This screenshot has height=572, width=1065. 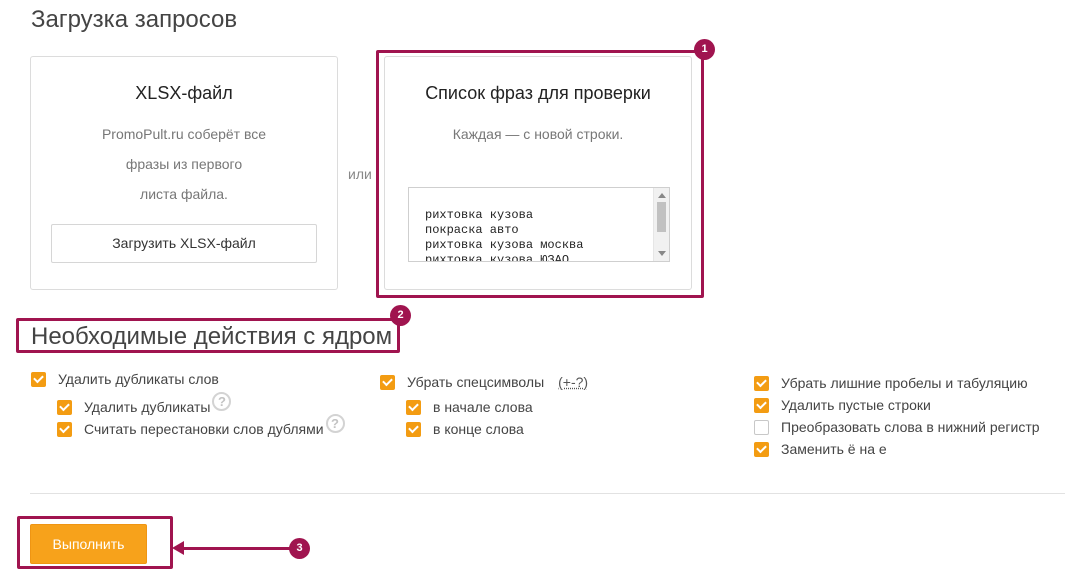 What do you see at coordinates (910, 427) in the screenshot?
I see `checkbox-label: Преобразовать слова в нижний регистр` at bounding box center [910, 427].